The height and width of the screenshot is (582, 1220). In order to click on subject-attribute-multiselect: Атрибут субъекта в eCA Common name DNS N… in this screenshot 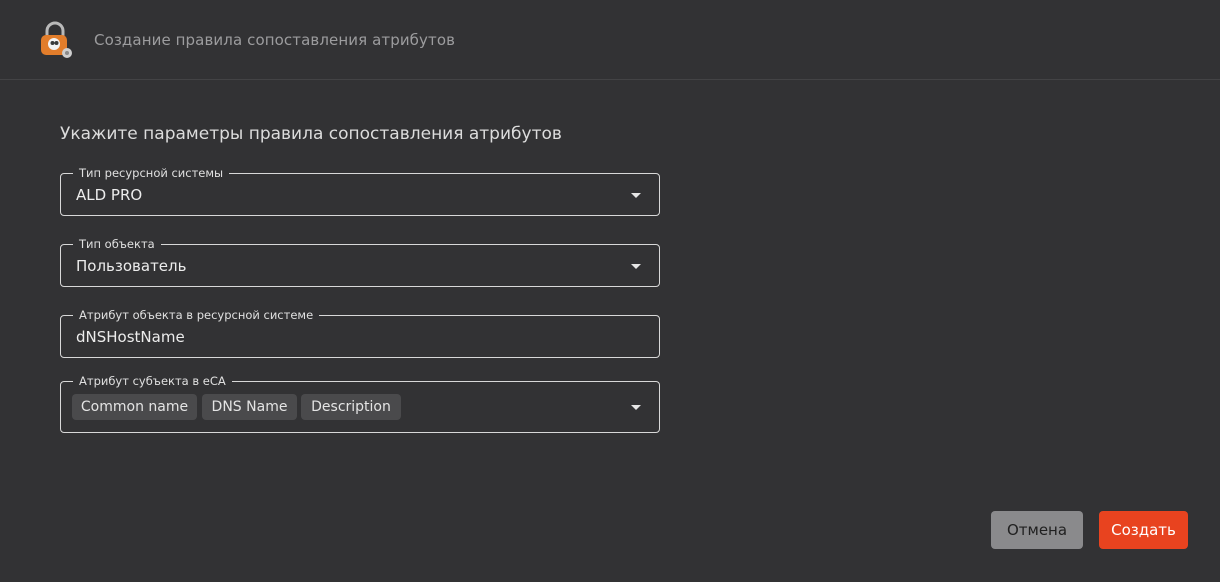, I will do `click(360, 403)`.